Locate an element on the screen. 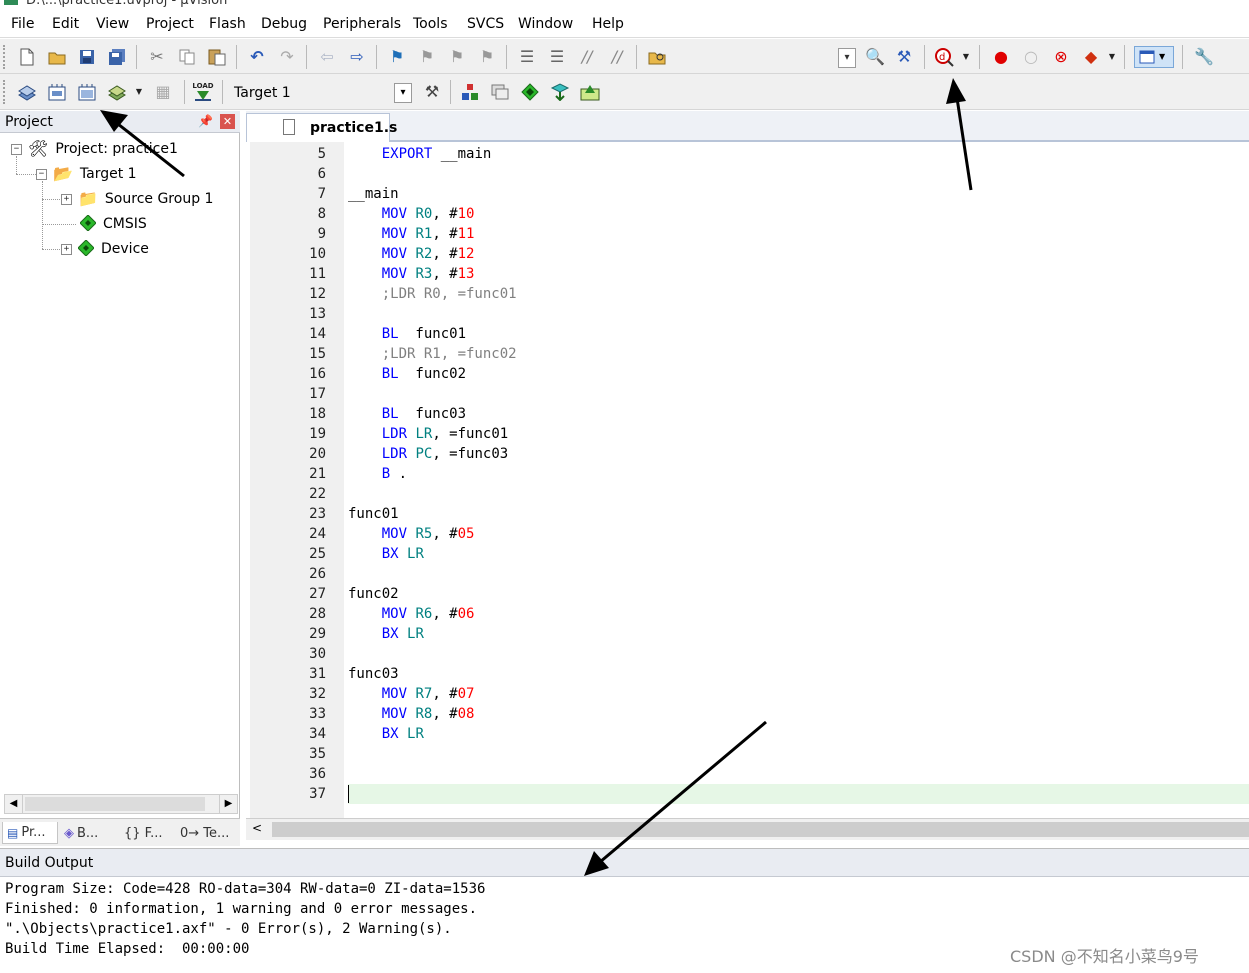 The image size is (1249, 973). editor-scrollbar: < is located at coordinates (747, 829).